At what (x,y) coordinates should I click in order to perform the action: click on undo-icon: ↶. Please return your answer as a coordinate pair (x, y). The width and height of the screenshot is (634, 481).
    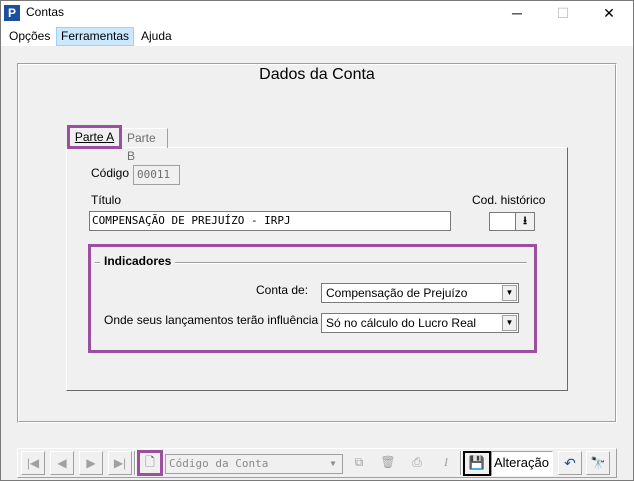
    Looking at the image, I should click on (570, 463).